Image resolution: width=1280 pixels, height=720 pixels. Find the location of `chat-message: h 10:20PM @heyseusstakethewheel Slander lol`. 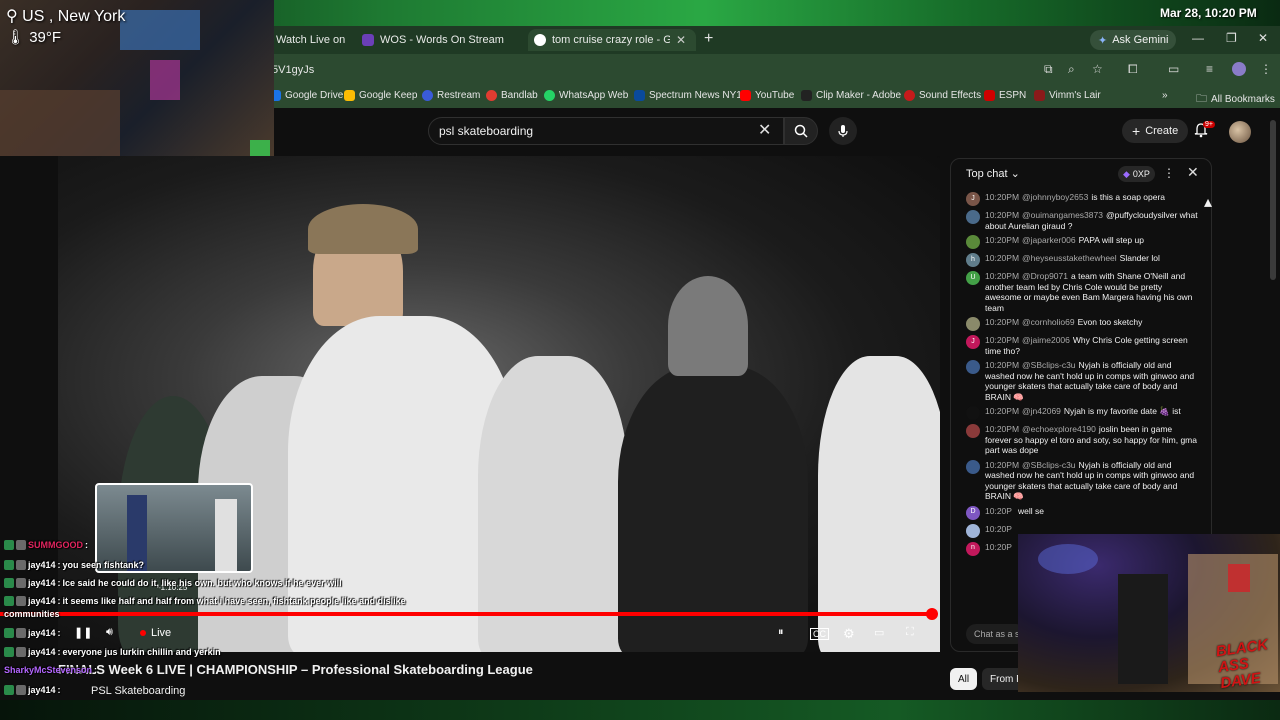

chat-message: h 10:20PM @heyseusstakethewheel Slander lol is located at coordinates (1083, 260).